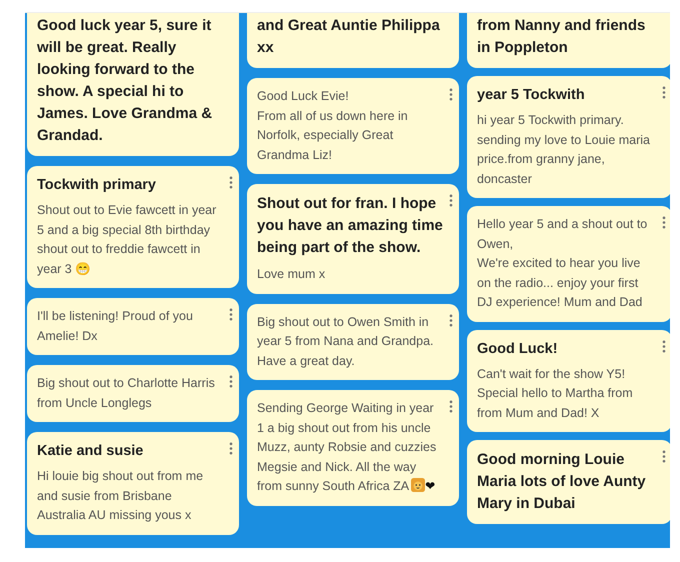 Image resolution: width=680 pixels, height=562 pixels. Describe the element at coordinates (345, 342) in the screenshot. I see `post-text: Big shout out to Owen Smith in year 5 from Nana and Grandpa. Have a great day.` at that location.